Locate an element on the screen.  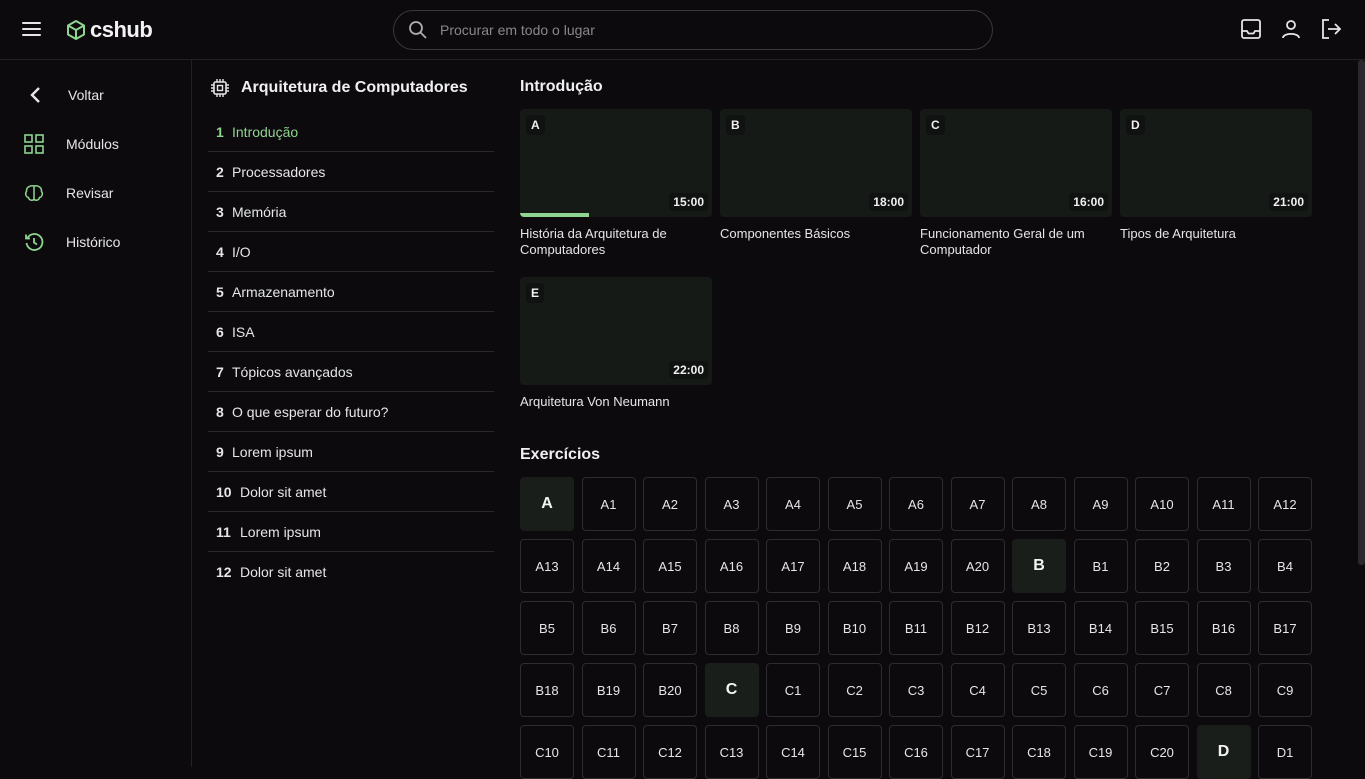
sidebar-item-review: Revisar is located at coordinates (95, 193).